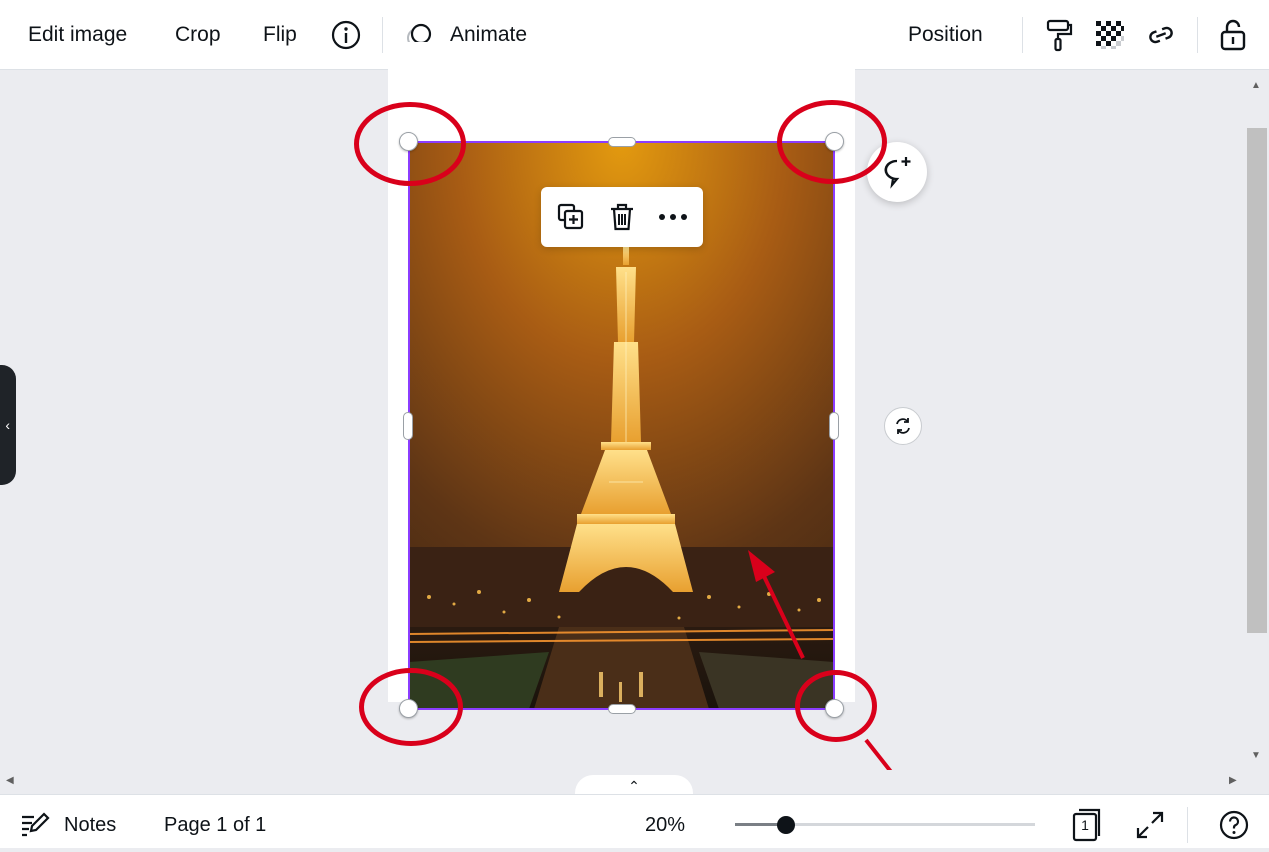 The height and width of the screenshot is (852, 1269). I want to click on paint-roller-icon, so click(1058, 35).